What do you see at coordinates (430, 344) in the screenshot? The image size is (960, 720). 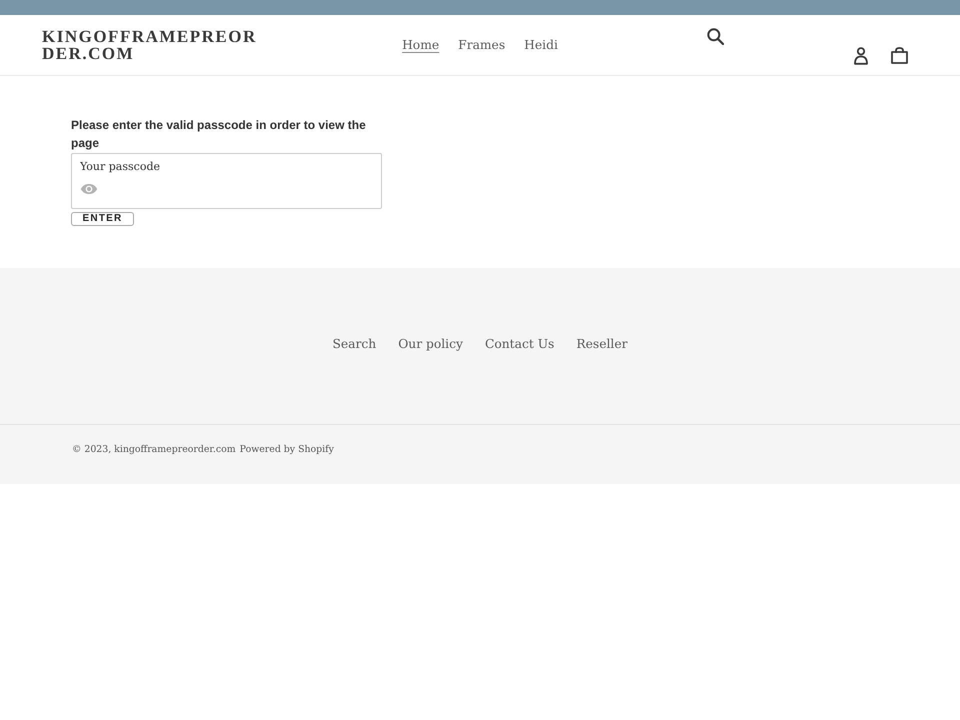 I see `footer-link: Our policy` at bounding box center [430, 344].